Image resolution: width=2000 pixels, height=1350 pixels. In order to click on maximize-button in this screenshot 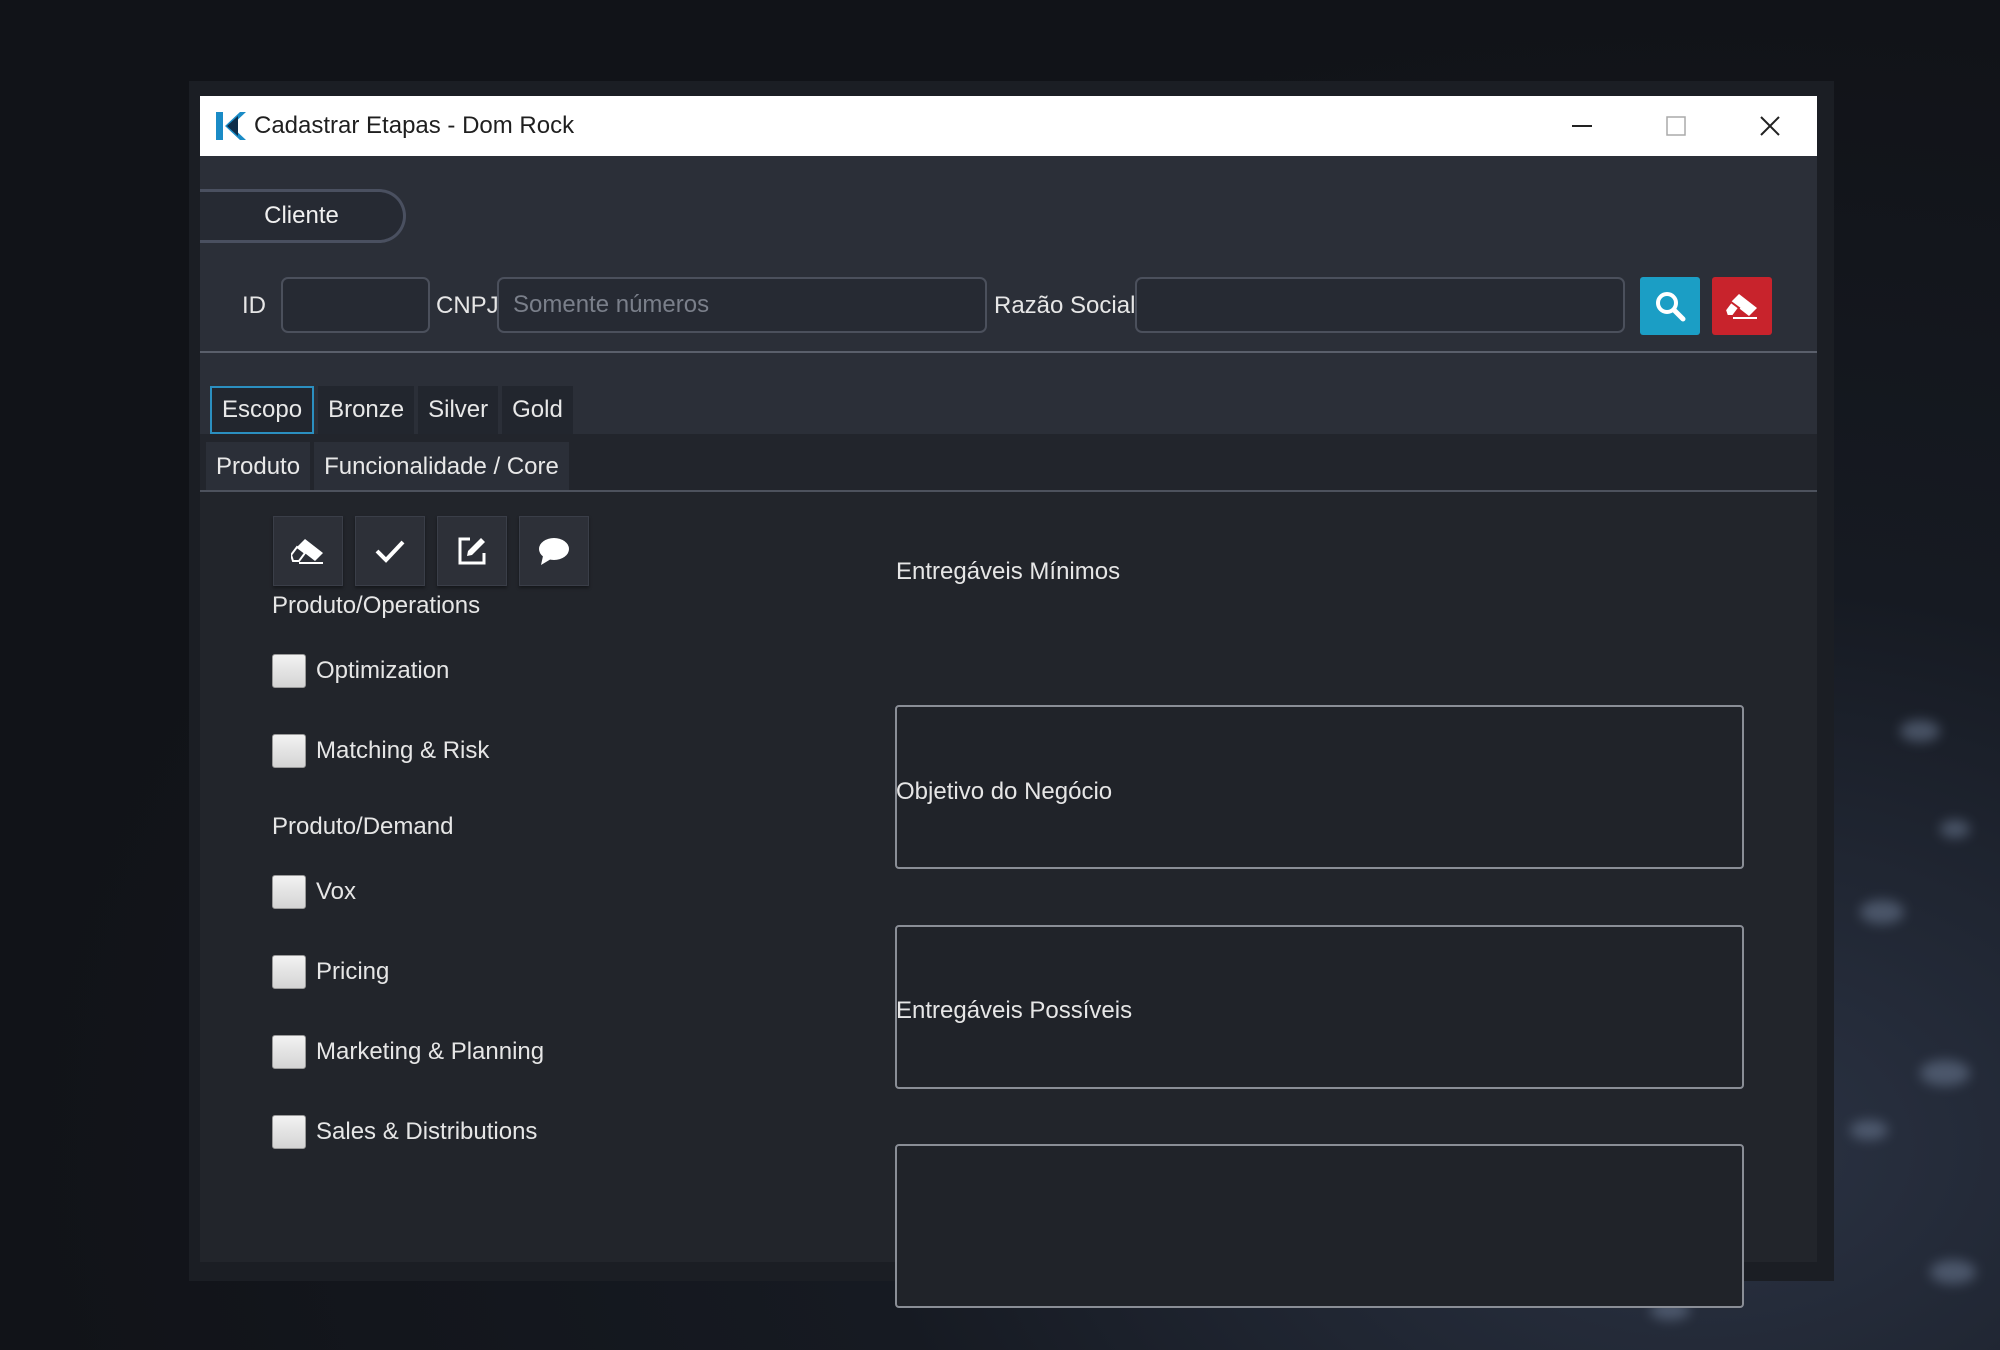, I will do `click(1676, 126)`.